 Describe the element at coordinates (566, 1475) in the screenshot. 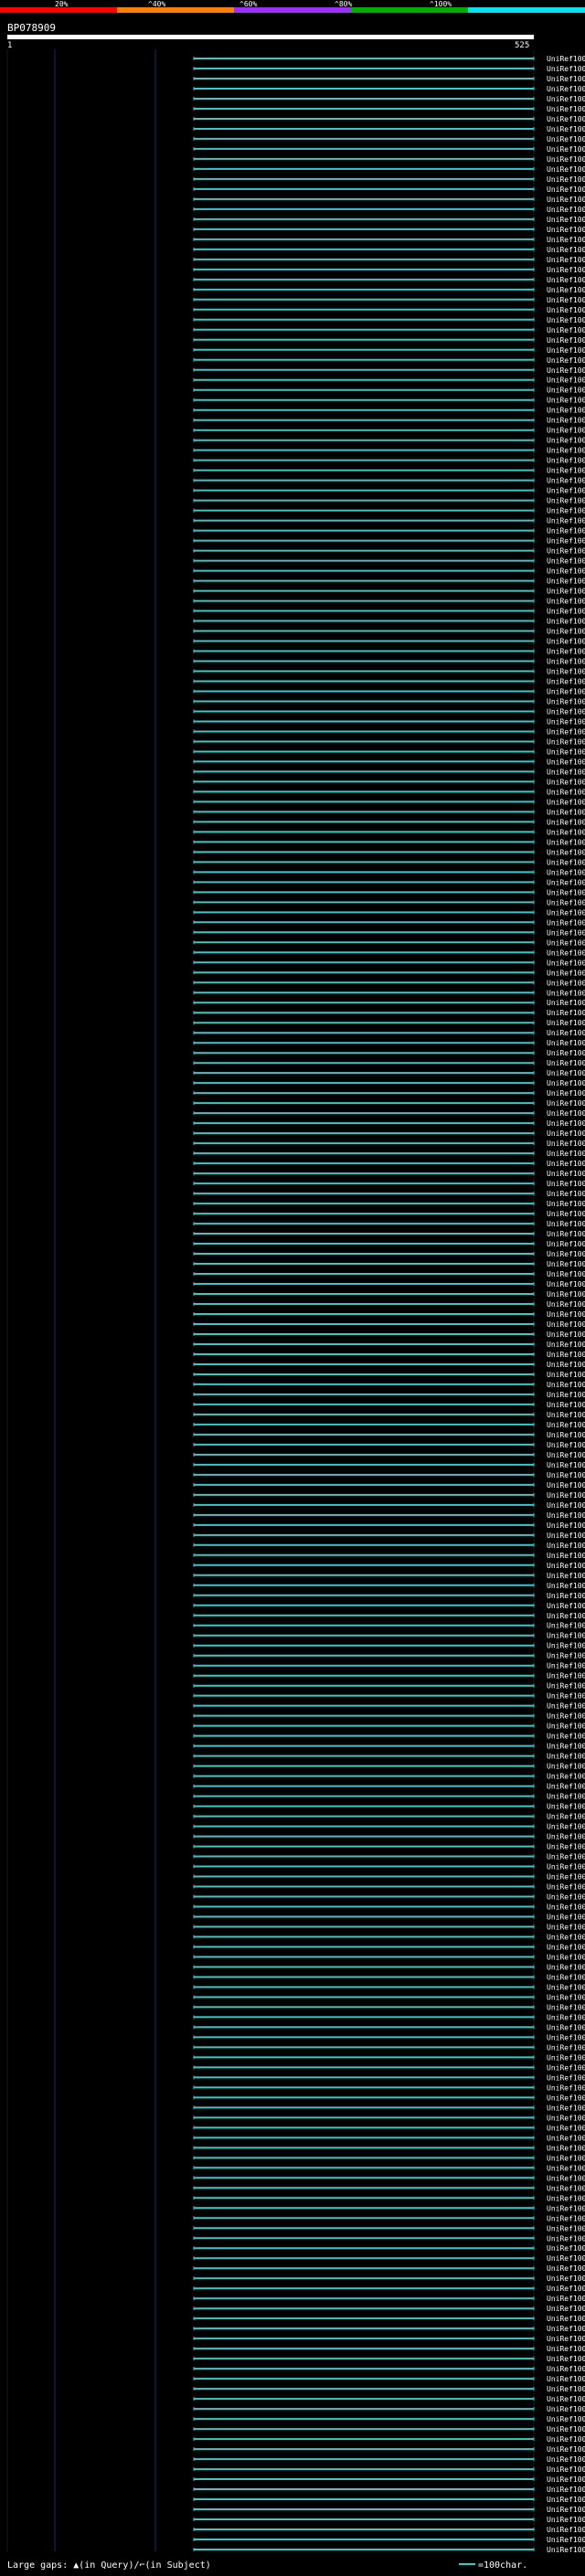

I see `hit-label: UniRef100_P13416` at that location.